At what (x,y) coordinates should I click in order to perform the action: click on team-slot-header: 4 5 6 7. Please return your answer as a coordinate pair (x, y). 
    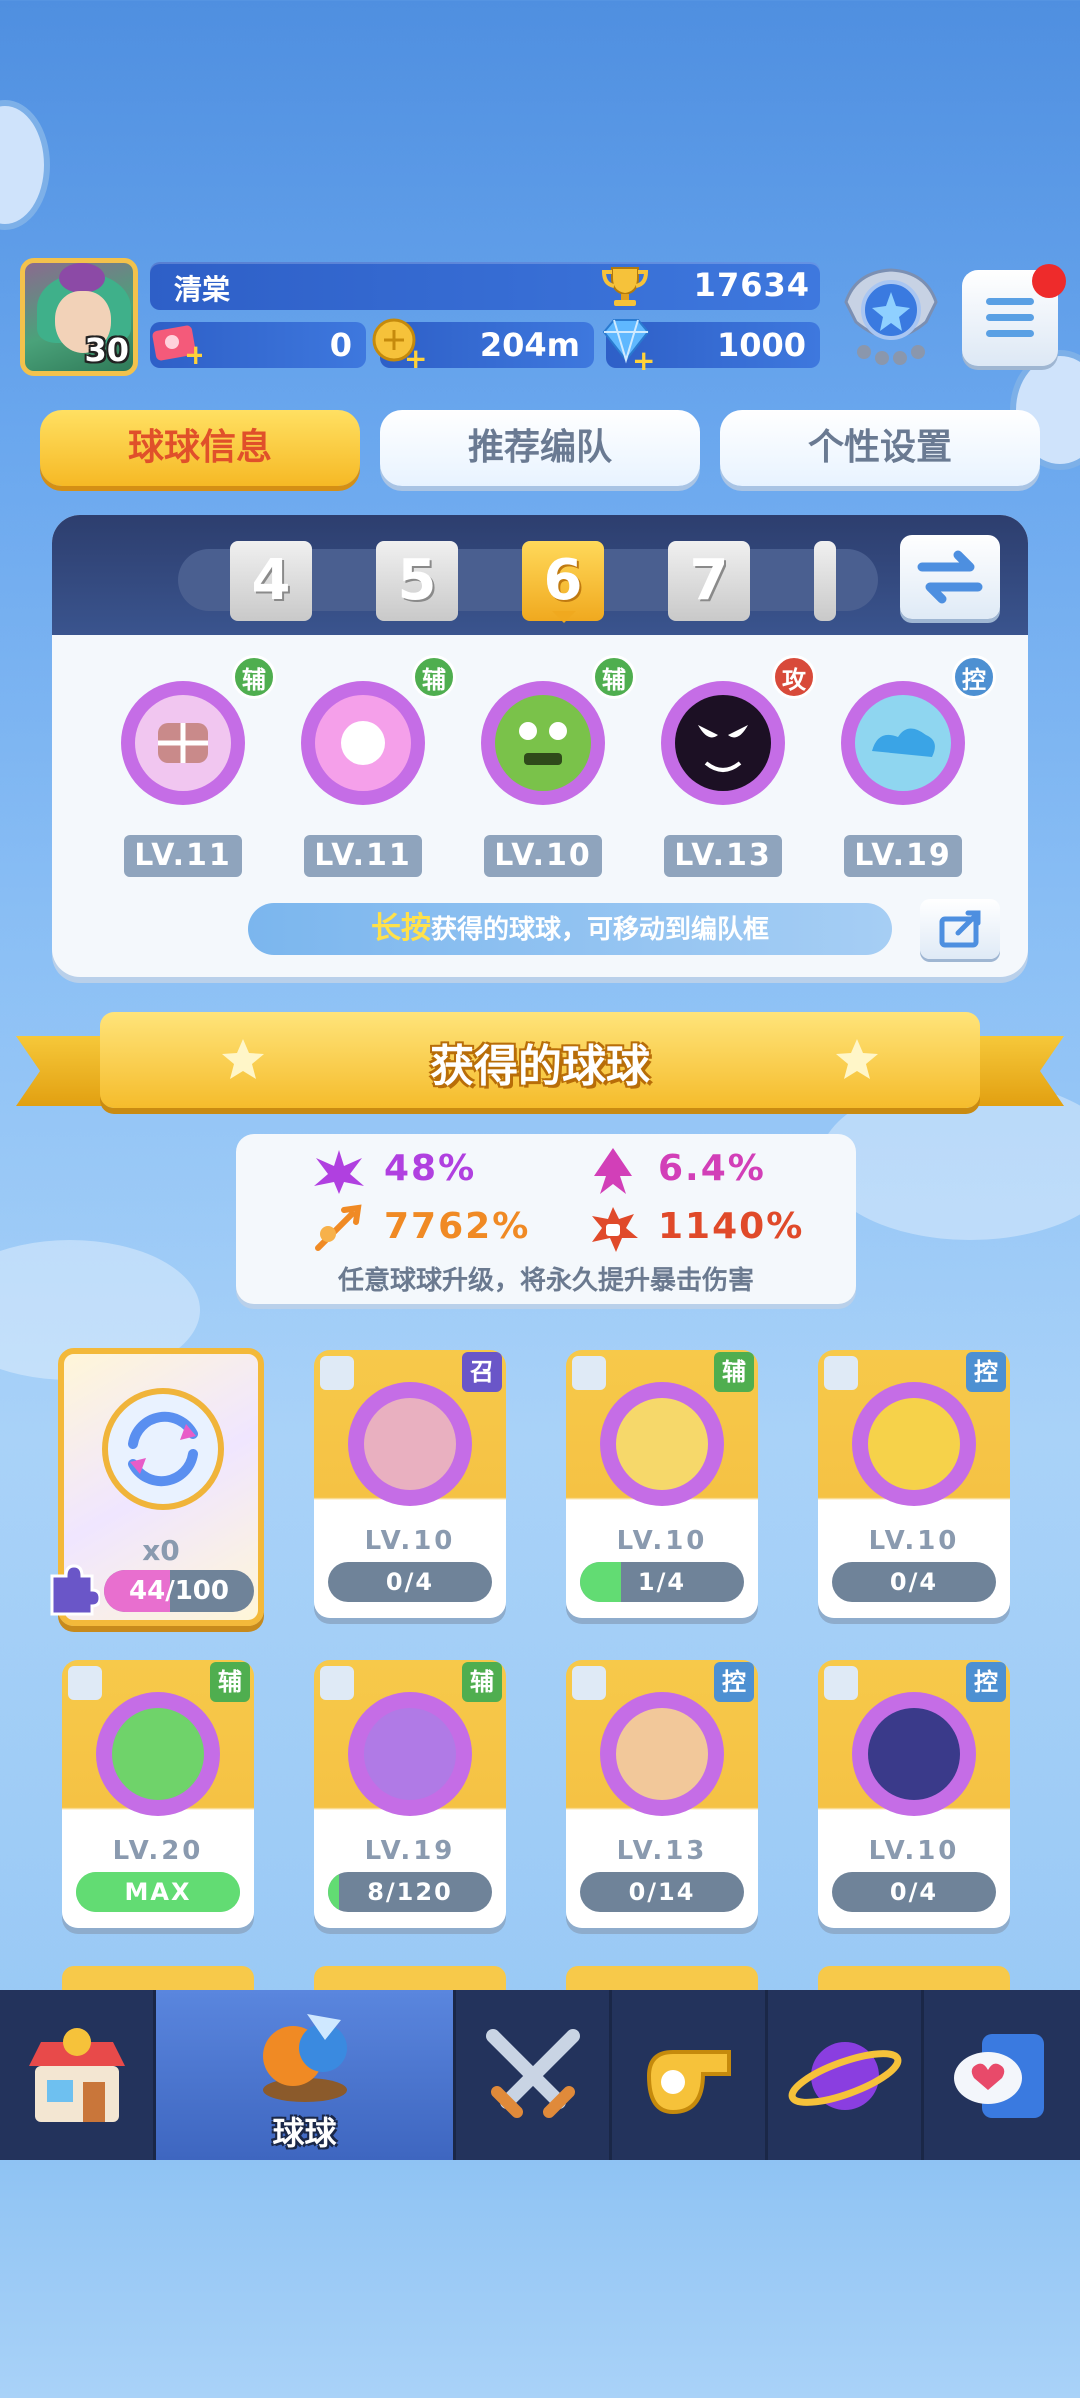
    Looking at the image, I should click on (540, 575).